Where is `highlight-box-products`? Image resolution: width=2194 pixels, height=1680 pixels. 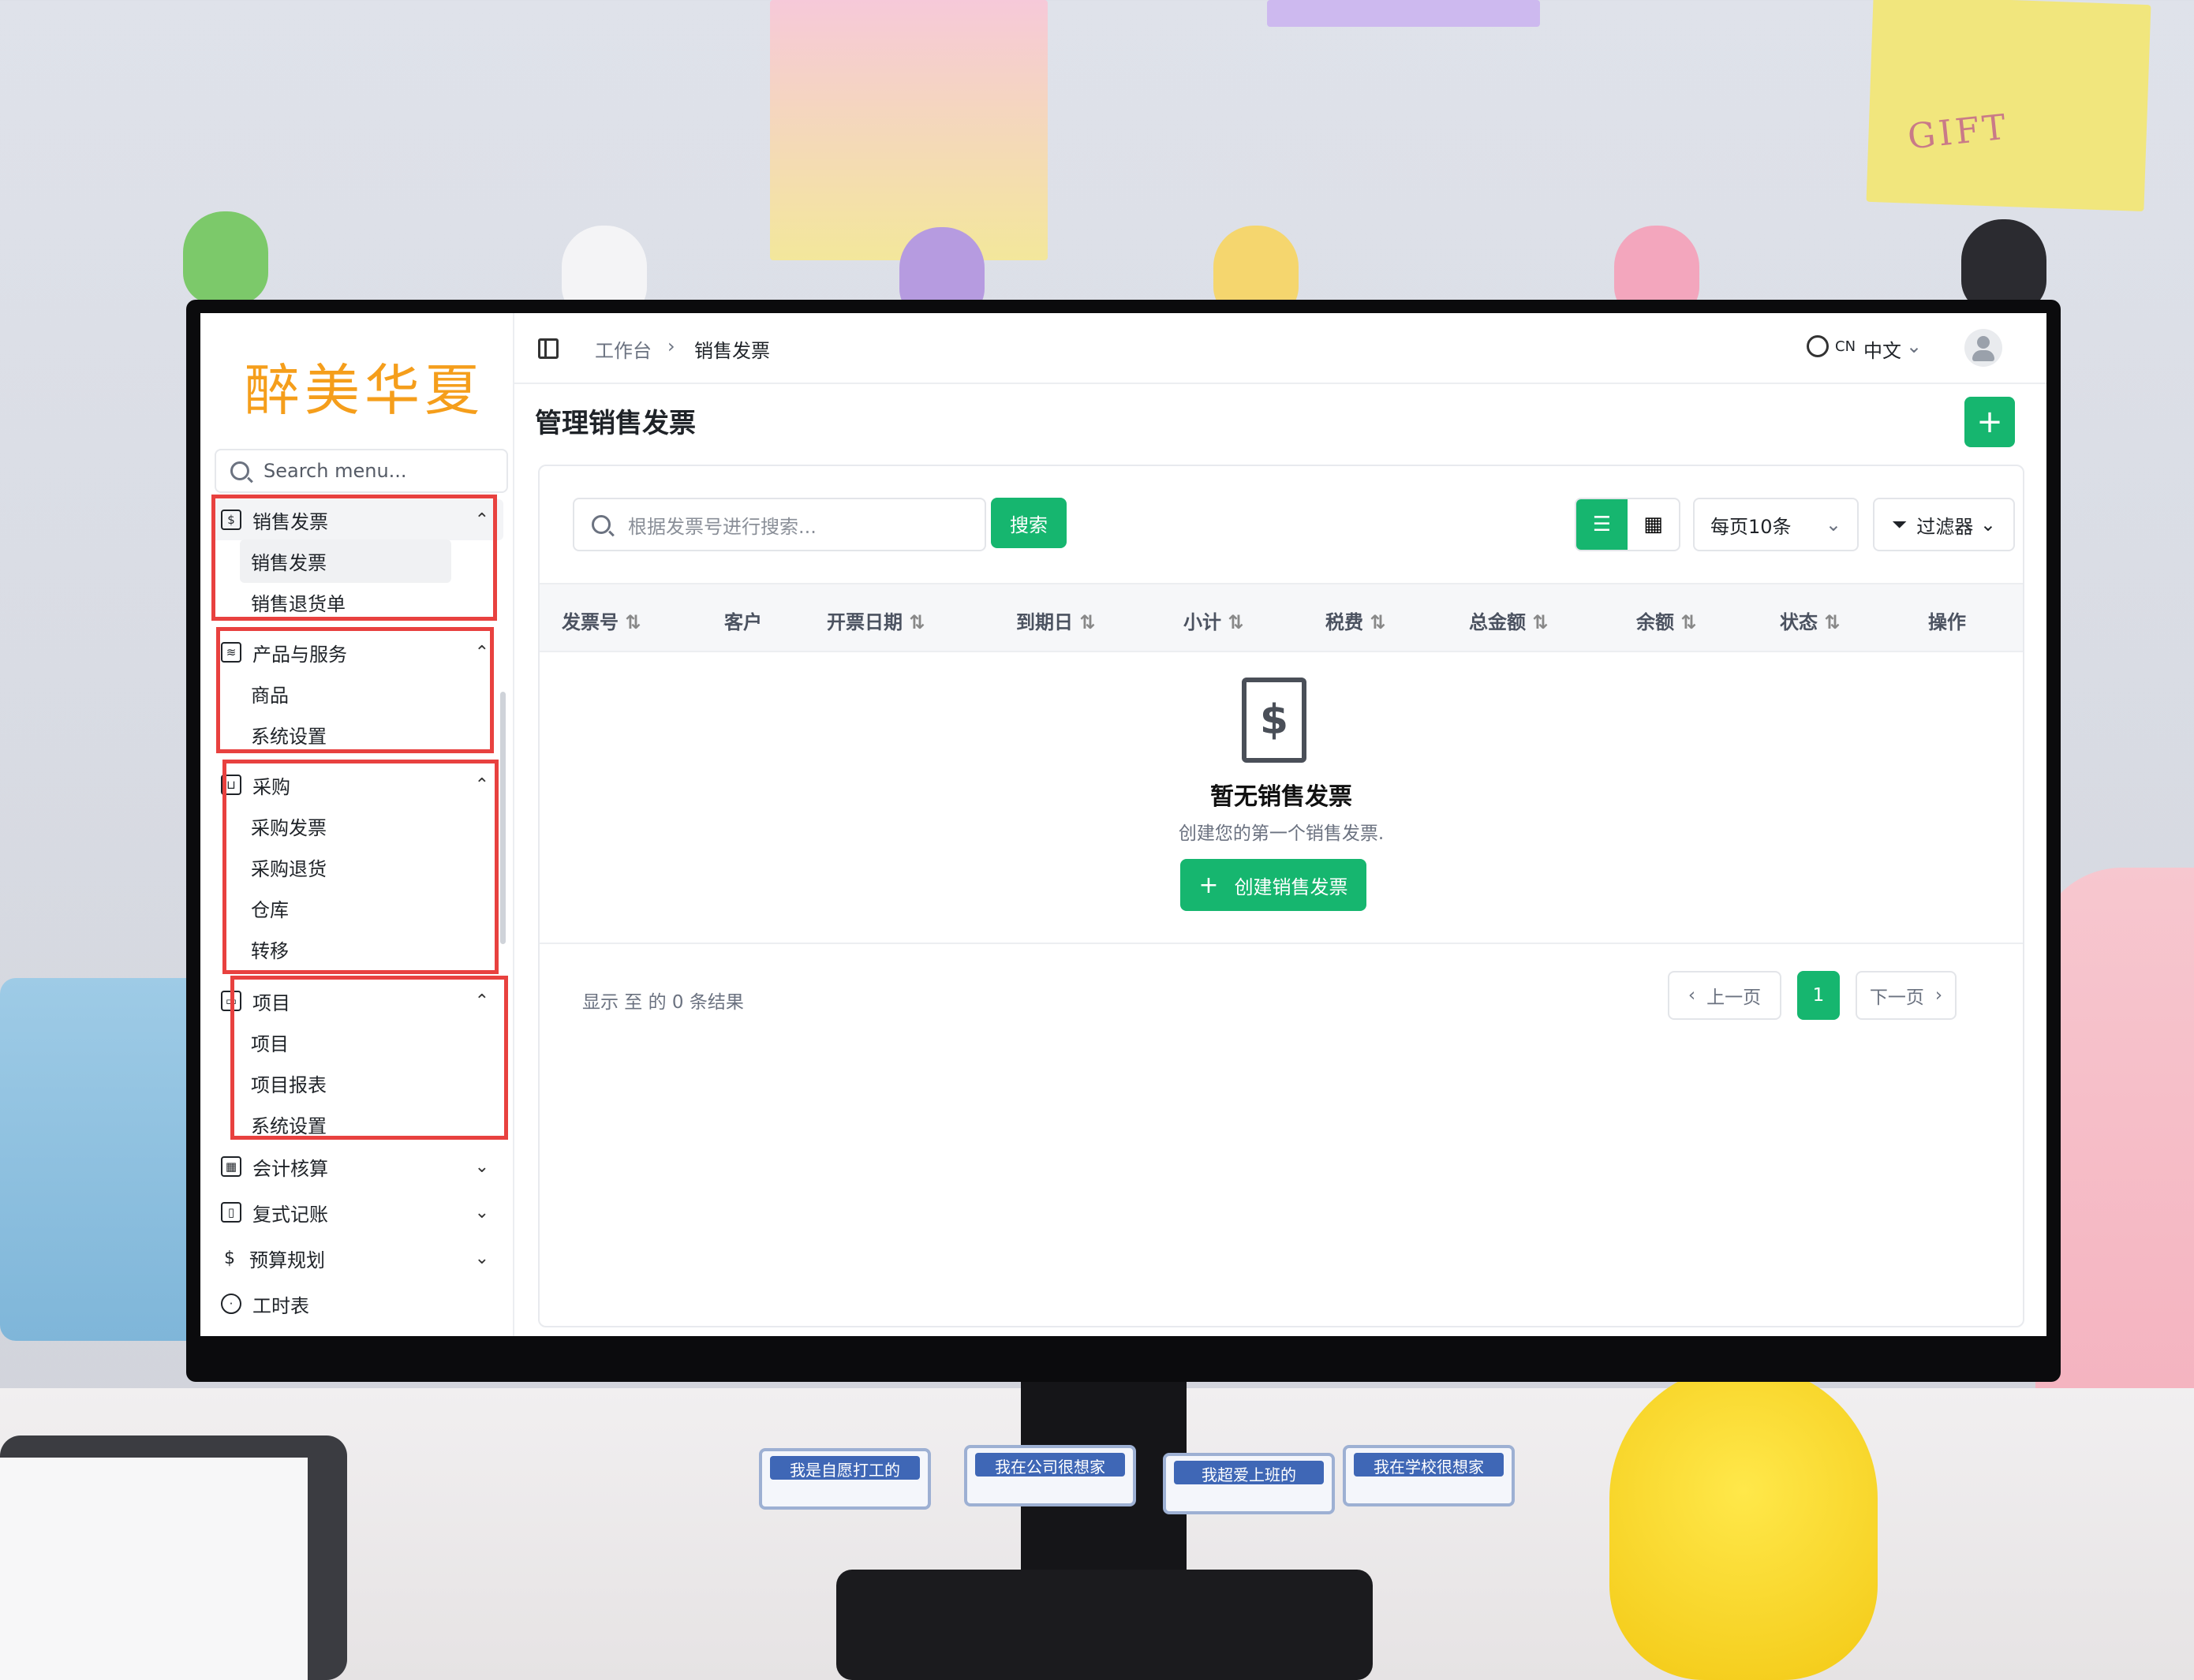 highlight-box-products is located at coordinates (355, 690).